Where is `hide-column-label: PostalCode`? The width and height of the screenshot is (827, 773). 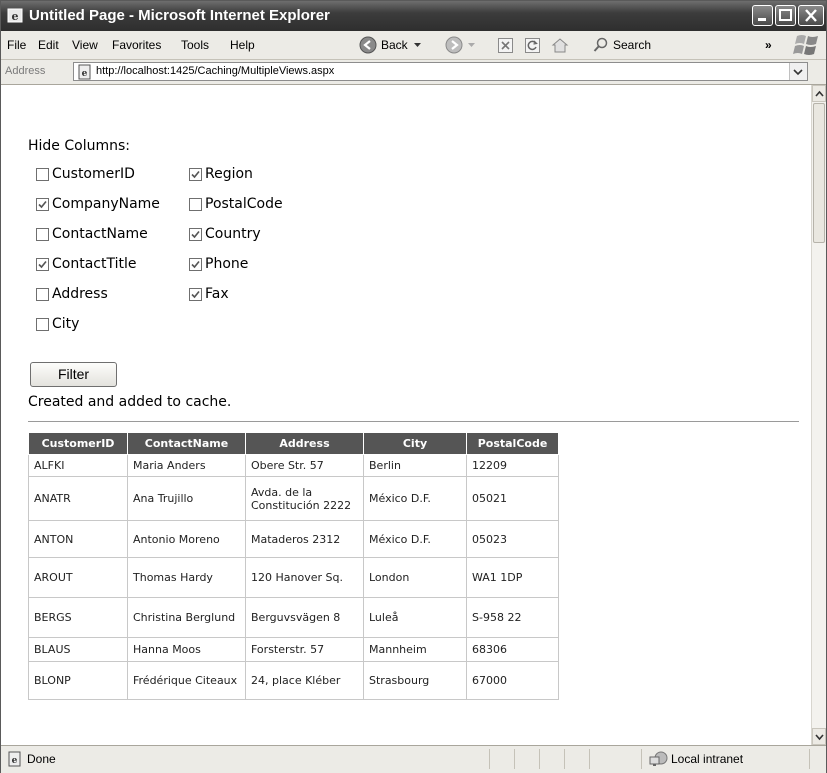 hide-column-label: PostalCode is located at coordinates (244, 204).